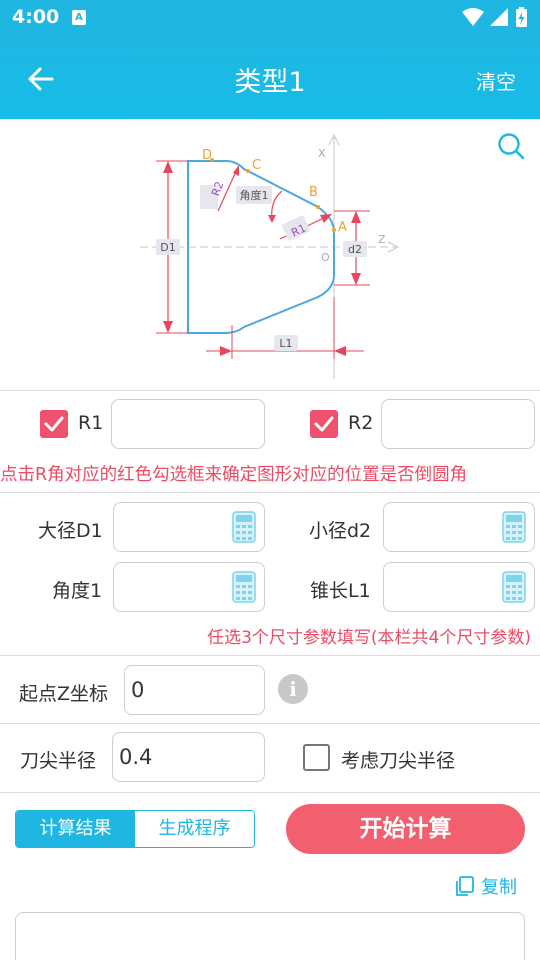 The height and width of the screenshot is (960, 540). What do you see at coordinates (499, 887) in the screenshot?
I see `copy-label: 复制` at bounding box center [499, 887].